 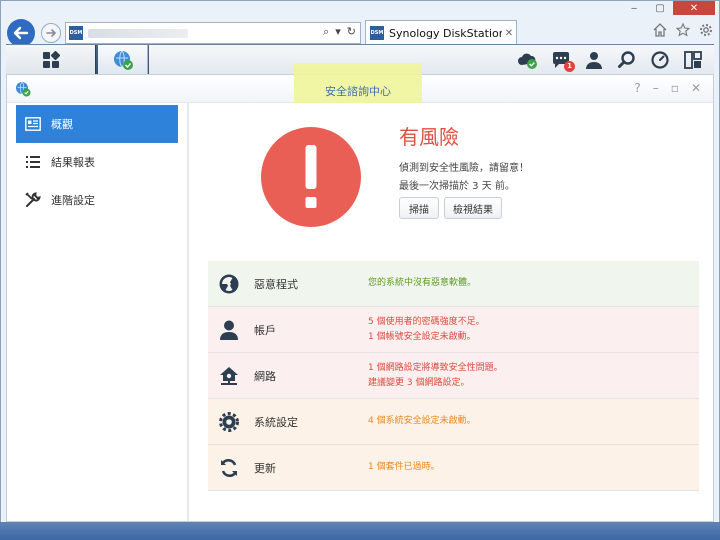 I want to click on address-bar: DSM ⌕ ▾ ↻, so click(x=213, y=33).